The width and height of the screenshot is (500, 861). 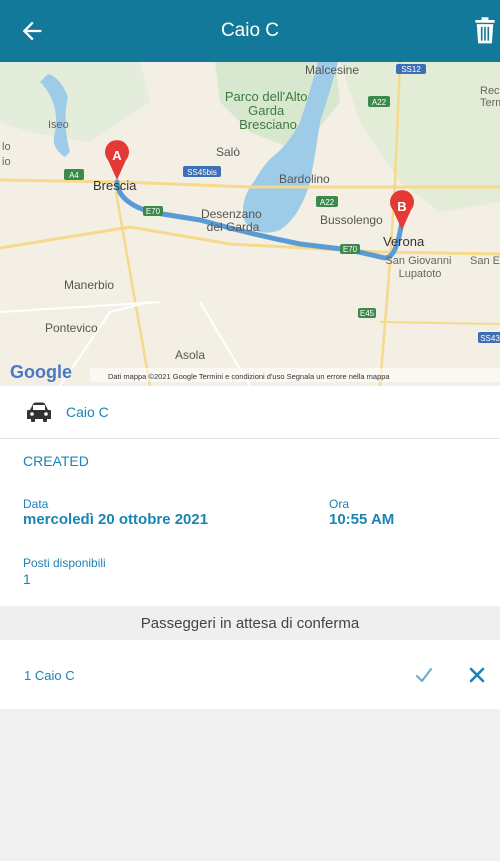 I want to click on map-label-pontevico: Pontevico, so click(x=71, y=328).